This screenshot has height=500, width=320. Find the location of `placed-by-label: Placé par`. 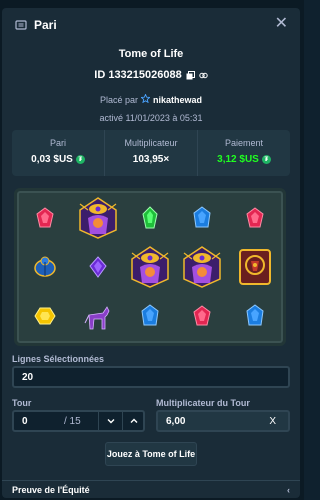

placed-by-label: Placé par is located at coordinates (118, 99).